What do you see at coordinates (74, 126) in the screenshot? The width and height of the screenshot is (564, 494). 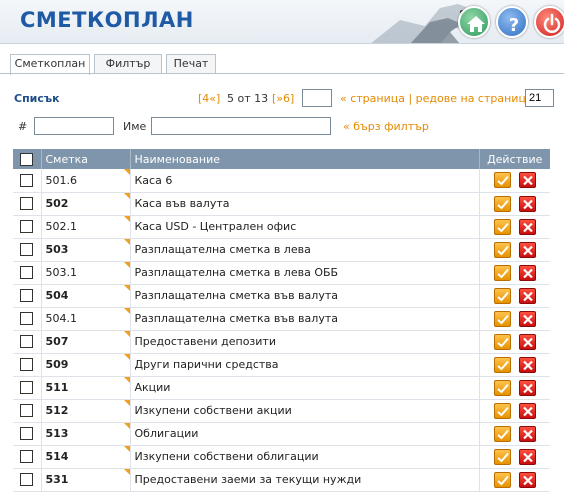 I see `filter-number-input` at bounding box center [74, 126].